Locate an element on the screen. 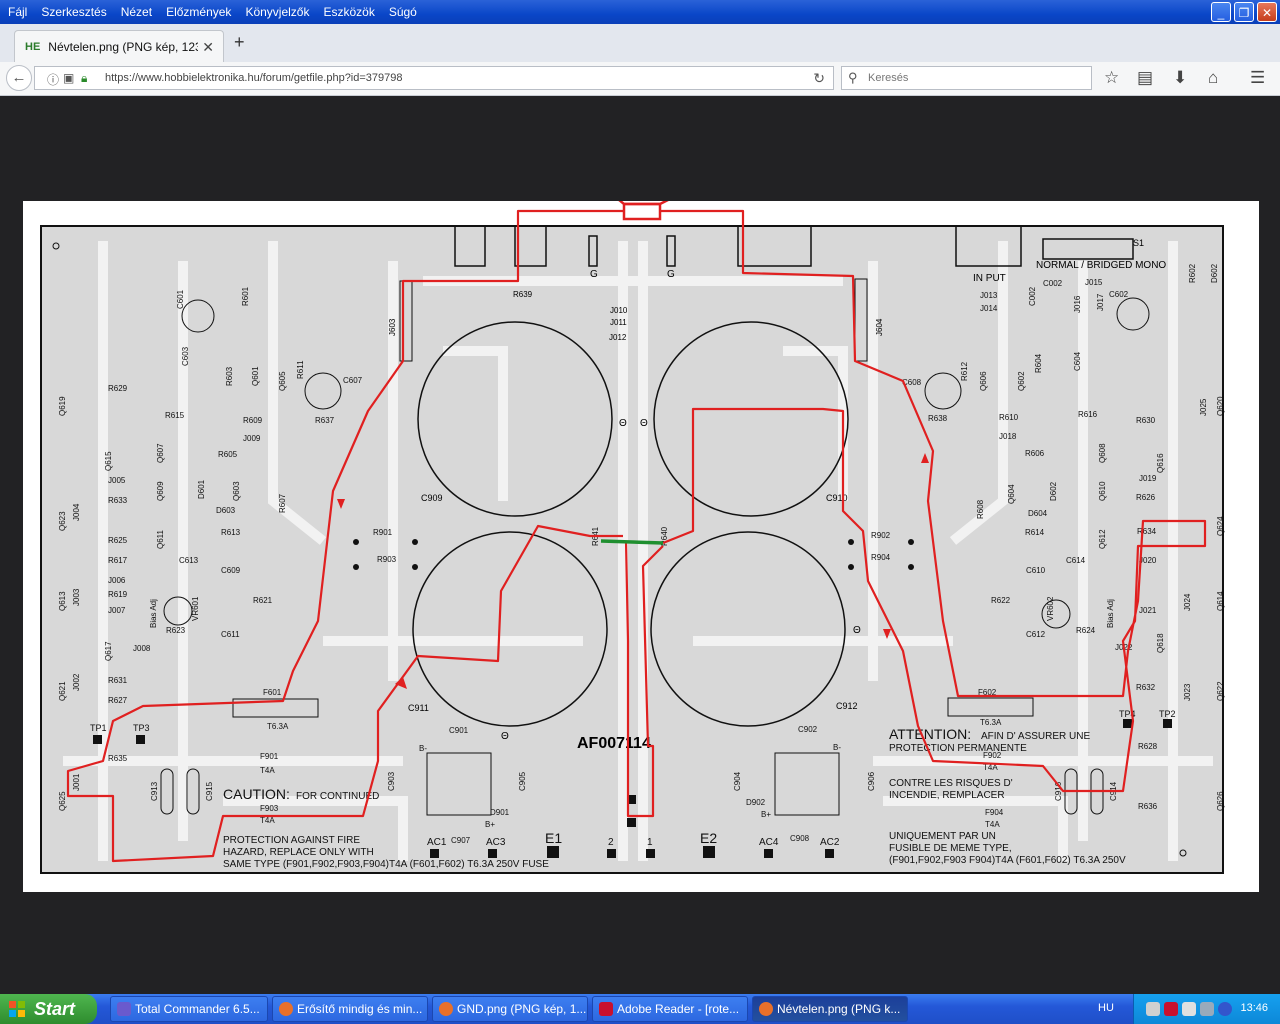 The width and height of the screenshot is (1280, 1024). label-q622: Q622 is located at coordinates (1220, 691).